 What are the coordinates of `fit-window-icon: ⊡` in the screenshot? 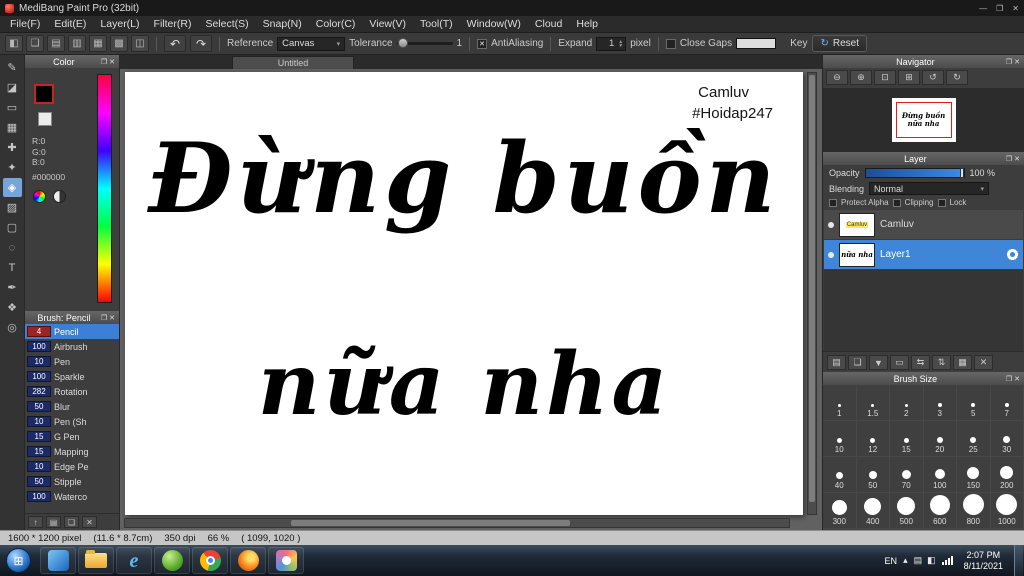 It's located at (885, 77).